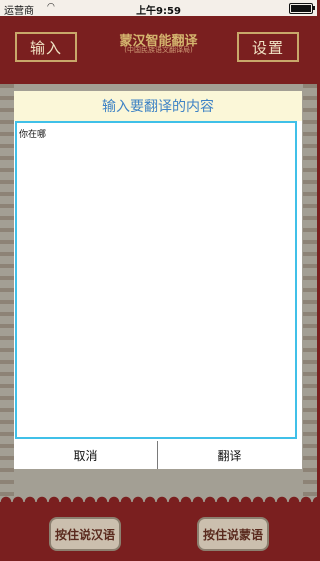 Image resolution: width=320 pixels, height=561 pixels. I want to click on footer-bar, so click(158, 531).